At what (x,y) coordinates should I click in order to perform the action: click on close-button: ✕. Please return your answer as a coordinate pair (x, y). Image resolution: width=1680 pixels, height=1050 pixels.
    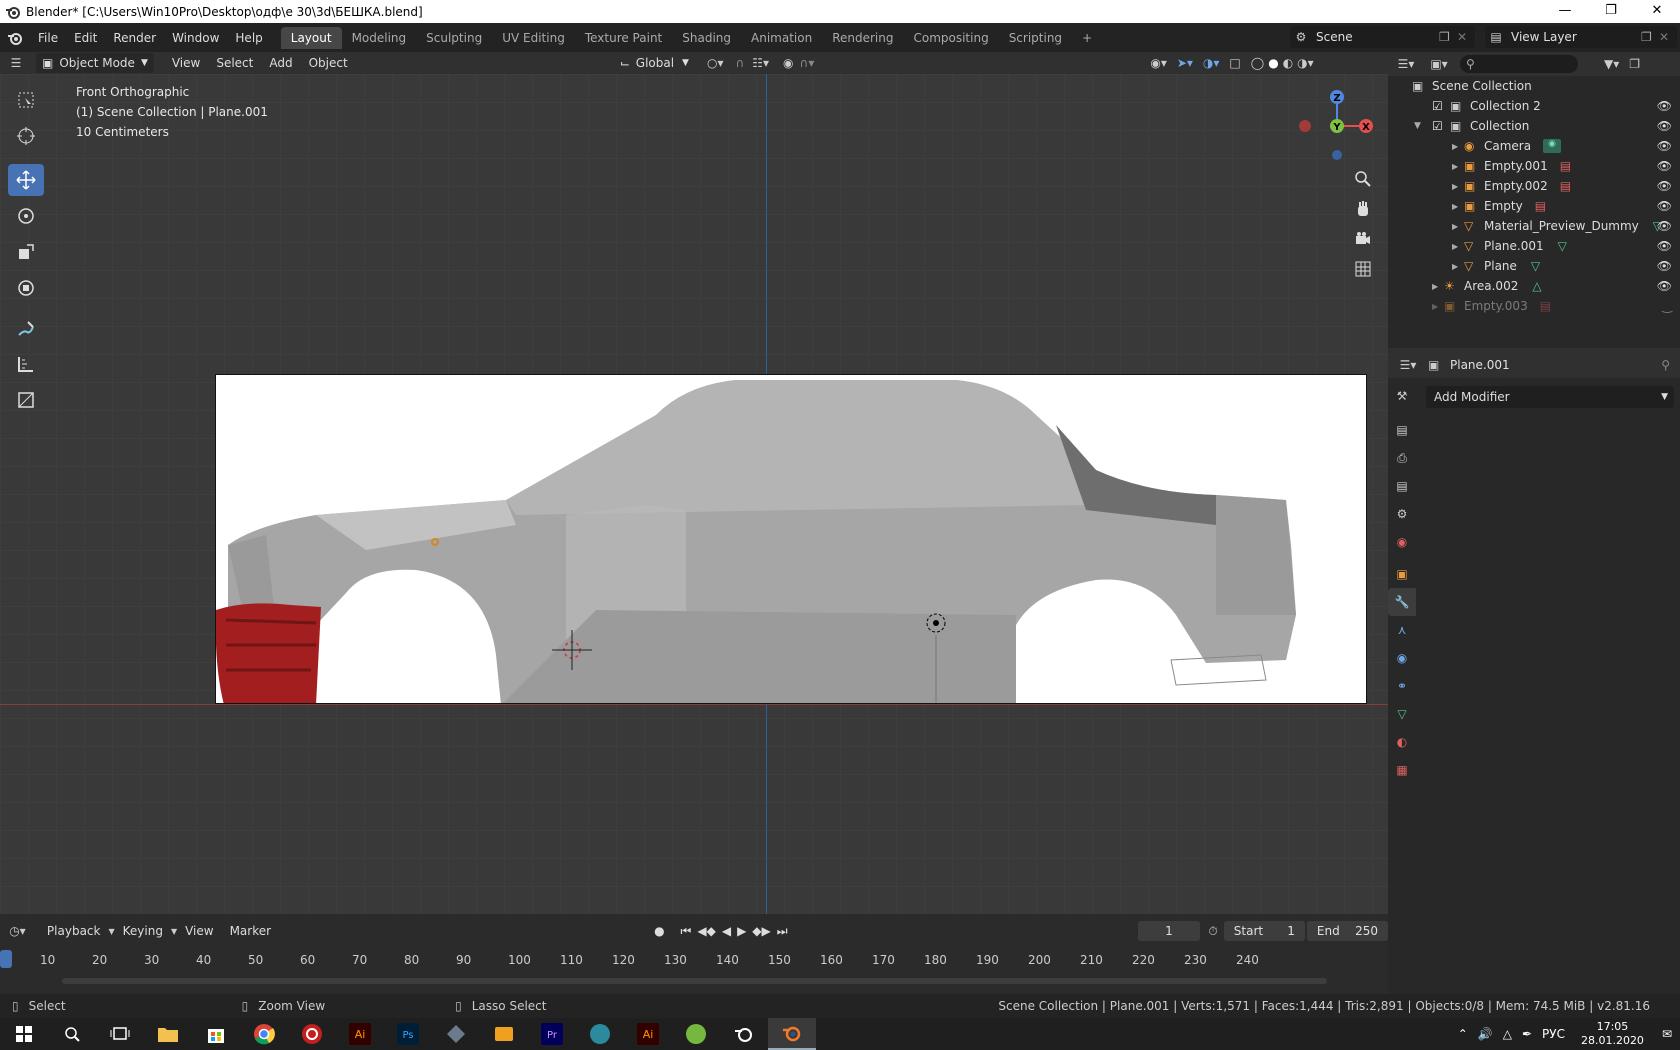
    Looking at the image, I should click on (1657, 11).